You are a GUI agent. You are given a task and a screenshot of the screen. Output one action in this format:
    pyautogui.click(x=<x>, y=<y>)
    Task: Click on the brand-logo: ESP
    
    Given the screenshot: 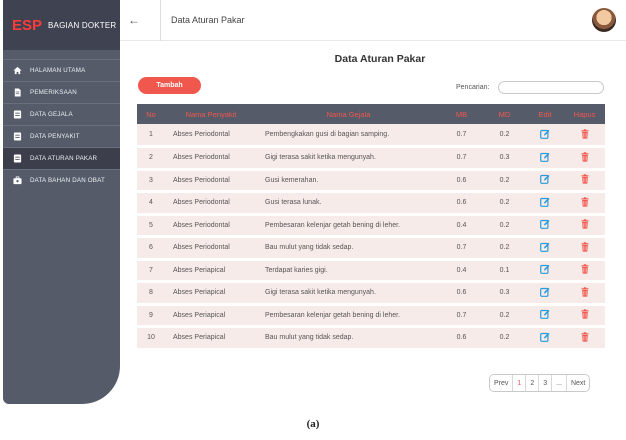 What is the action you would take?
    pyautogui.click(x=27, y=25)
    